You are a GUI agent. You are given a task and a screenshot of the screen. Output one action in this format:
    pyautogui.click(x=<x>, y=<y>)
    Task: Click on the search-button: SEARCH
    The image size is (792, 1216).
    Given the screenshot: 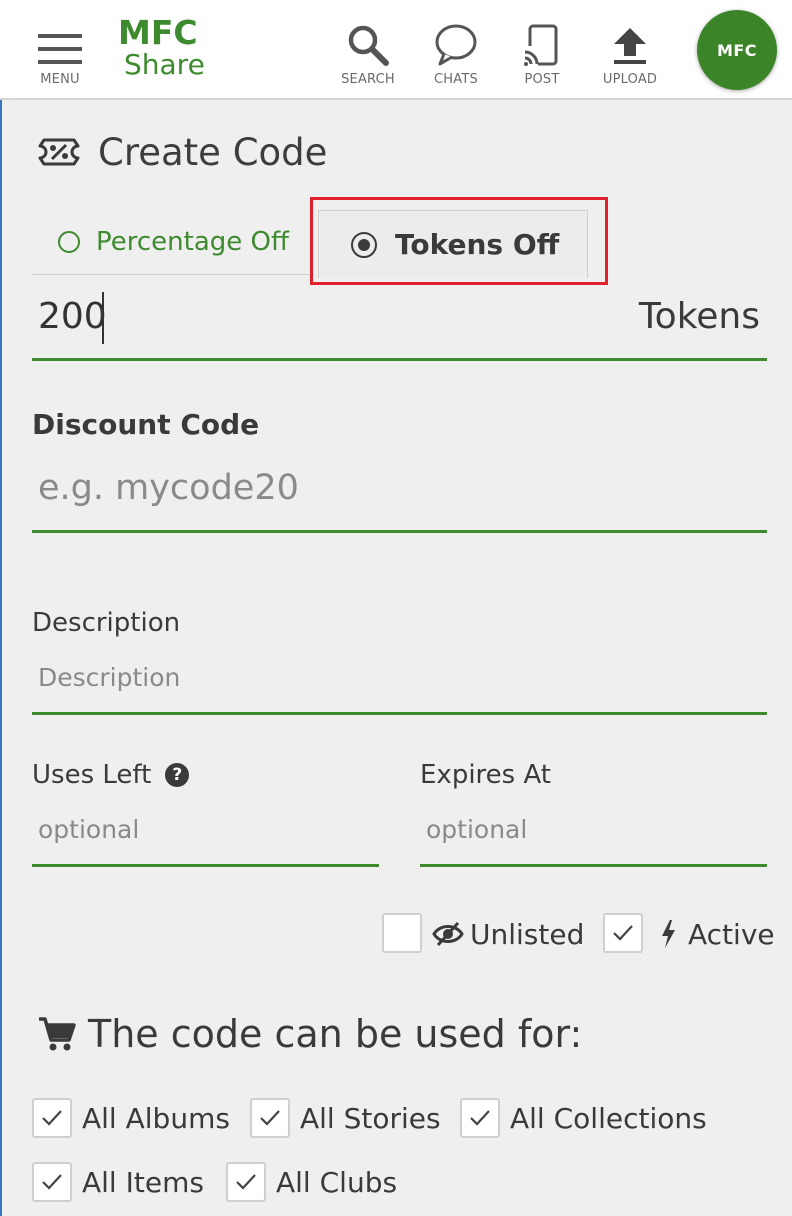 What is the action you would take?
    pyautogui.click(x=368, y=50)
    